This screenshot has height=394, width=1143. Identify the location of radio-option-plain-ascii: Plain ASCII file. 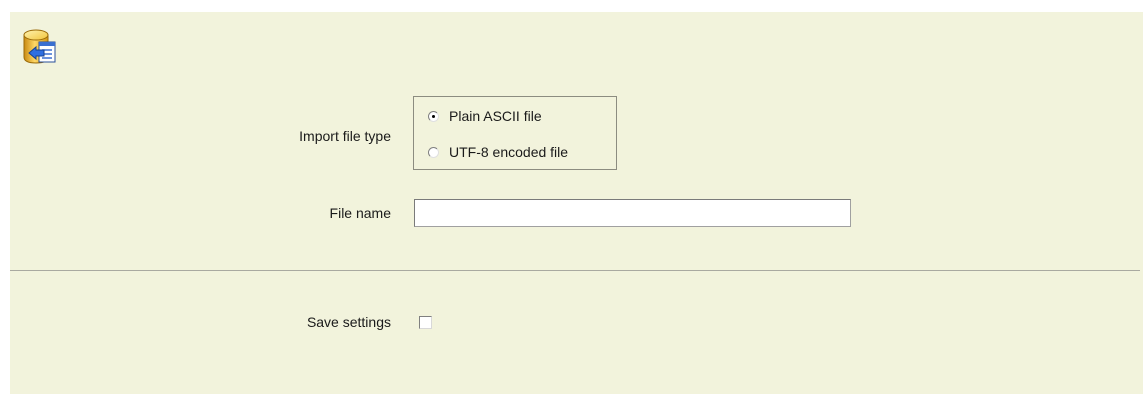
(485, 116).